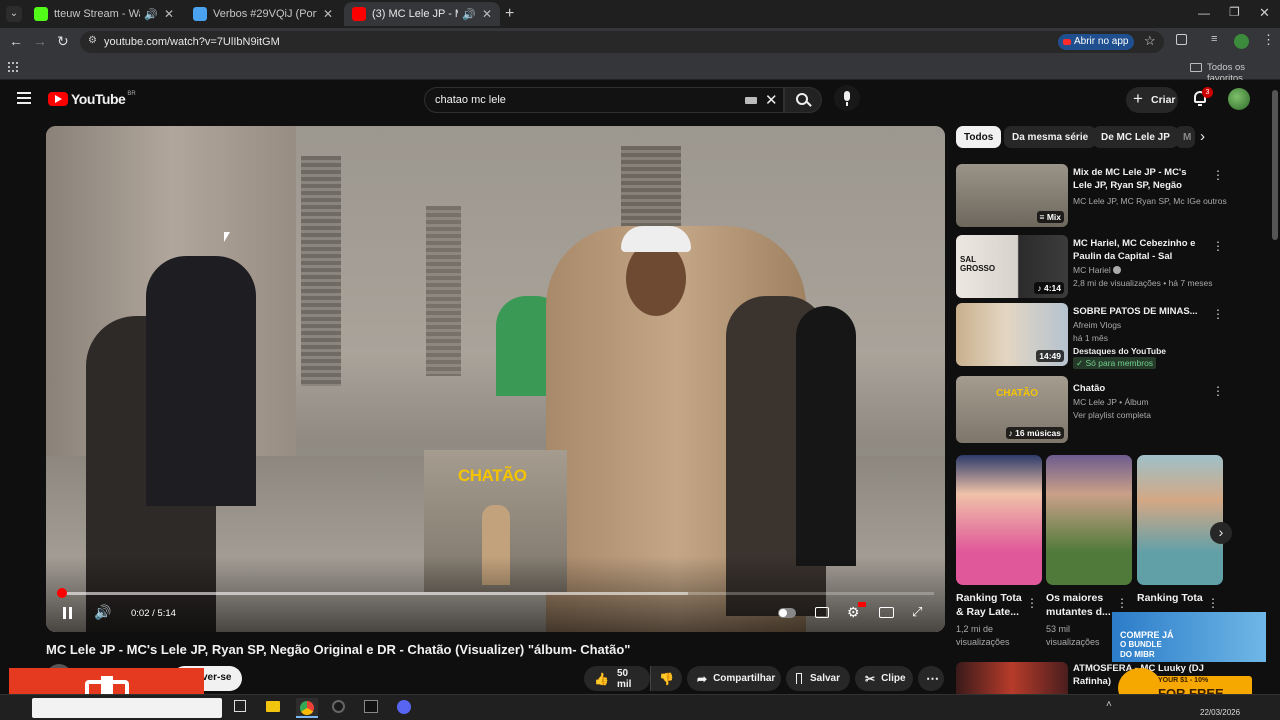  What do you see at coordinates (751, 100) in the screenshot?
I see `keyboard-icon` at bounding box center [751, 100].